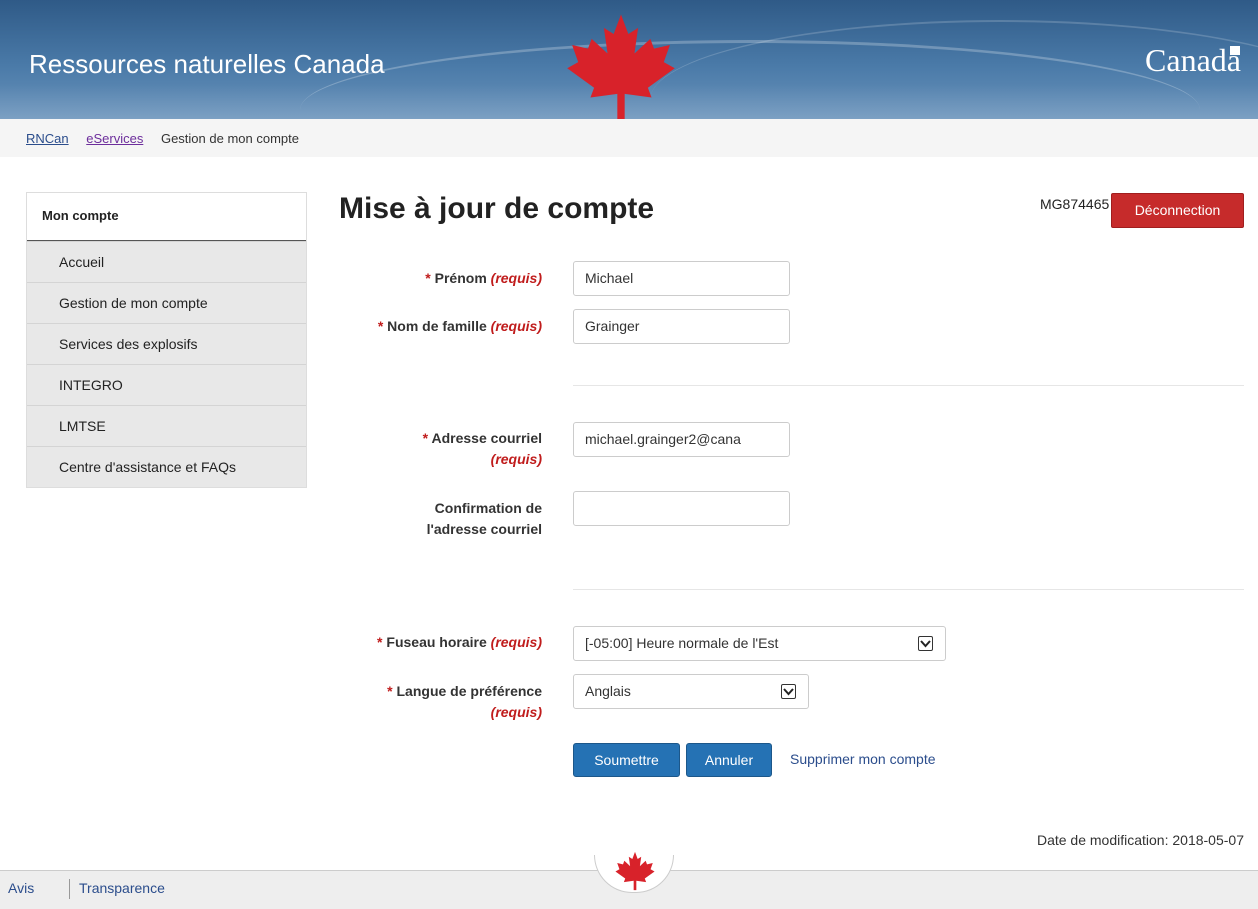  What do you see at coordinates (166, 261) in the screenshot?
I see `sidebar-item-accueil: Accueil` at bounding box center [166, 261].